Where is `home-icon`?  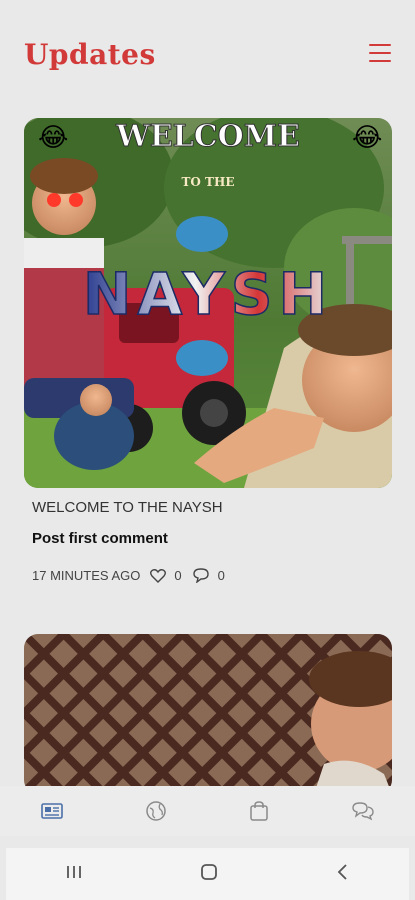 home-icon is located at coordinates (209, 874).